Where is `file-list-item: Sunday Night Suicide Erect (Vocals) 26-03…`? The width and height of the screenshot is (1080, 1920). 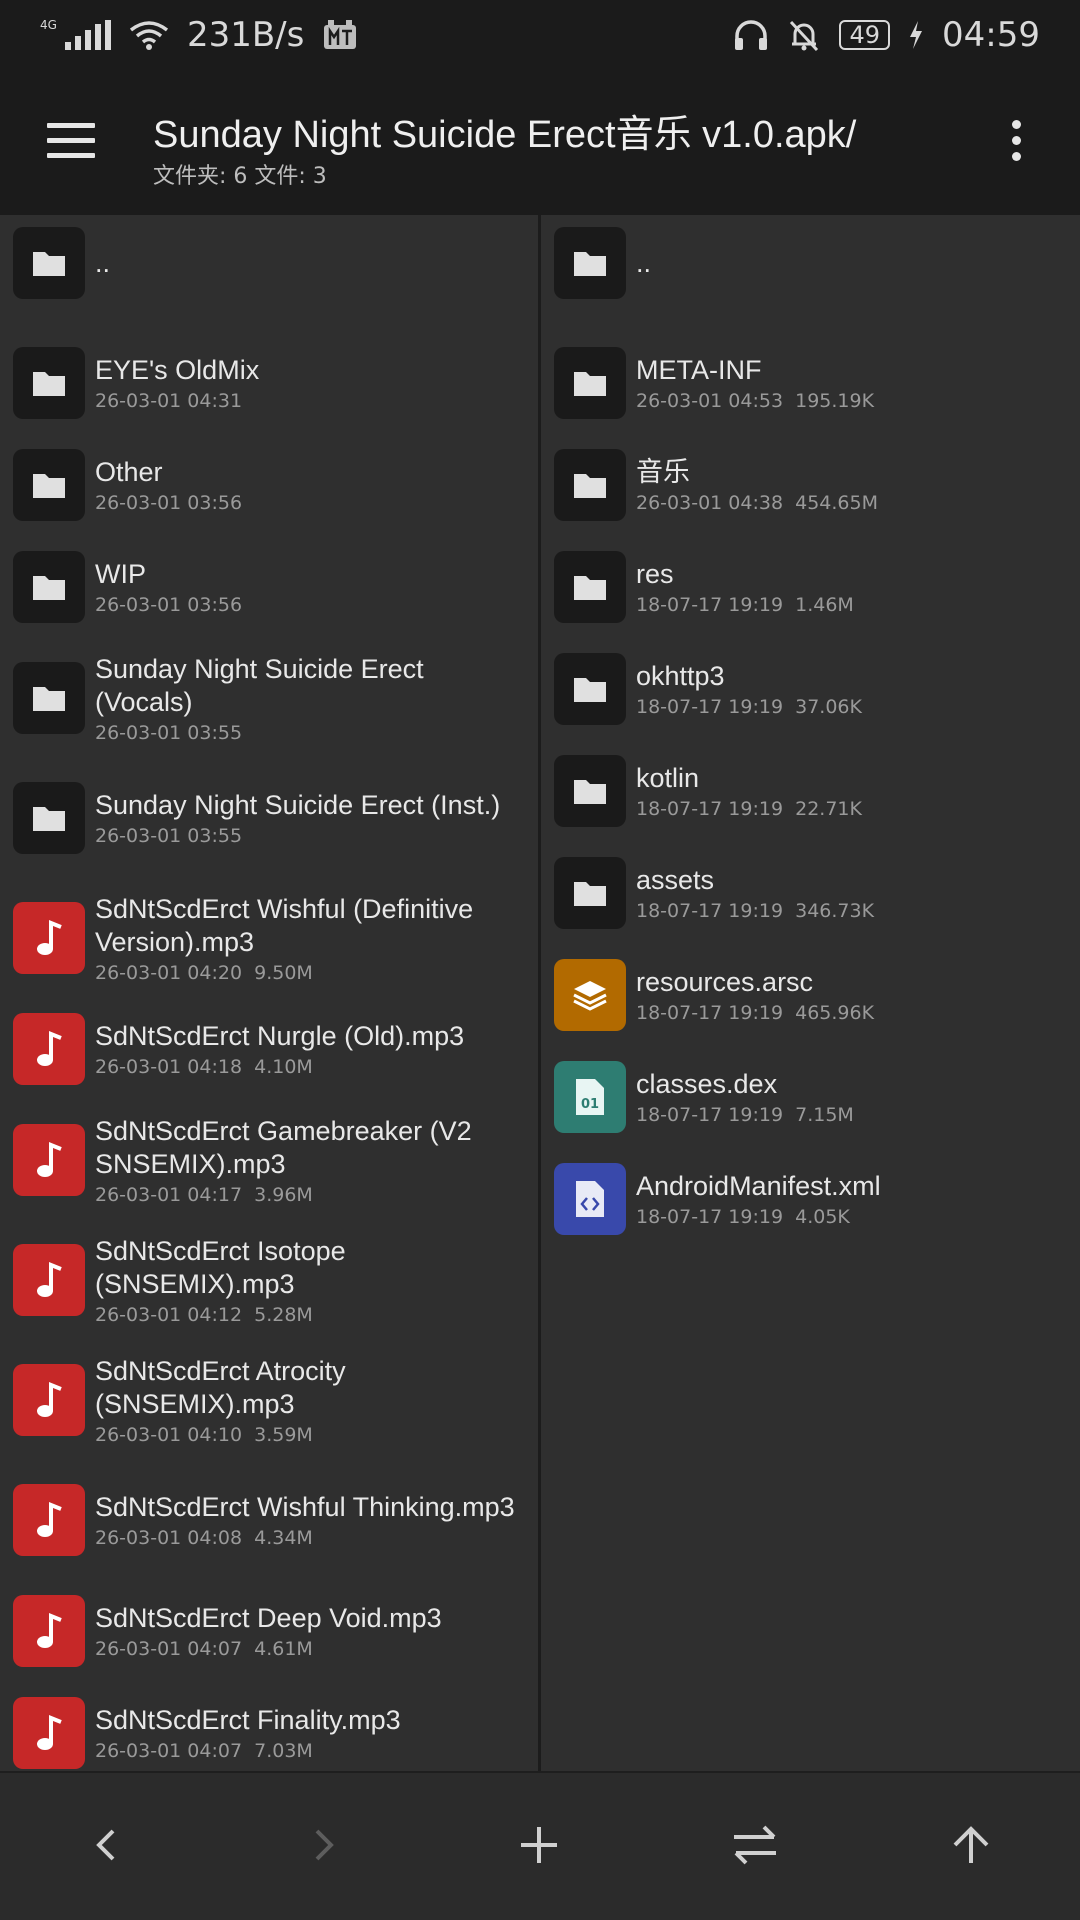 file-list-item: Sunday Night Suicide Erect (Vocals) 26-03… is located at coordinates (269, 698).